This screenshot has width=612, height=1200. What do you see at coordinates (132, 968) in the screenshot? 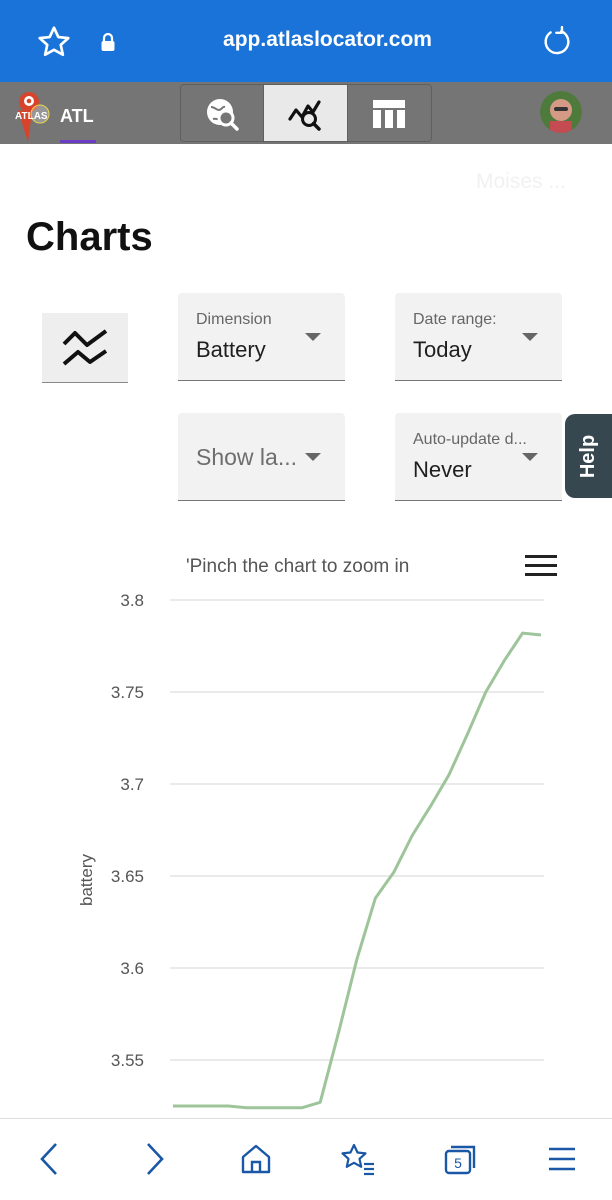
I see `y-tick-label: 3.6` at bounding box center [132, 968].